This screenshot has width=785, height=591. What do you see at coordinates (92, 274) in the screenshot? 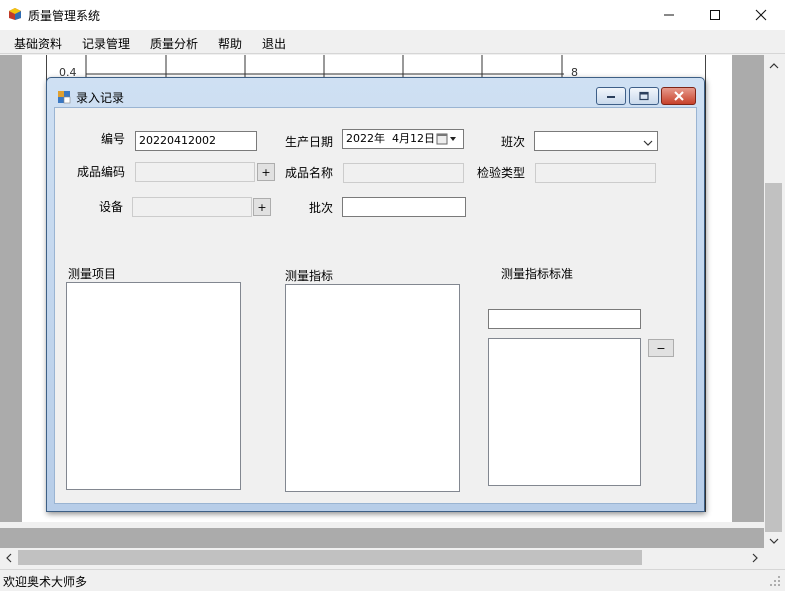
I see `measurement-items-label: 测量项目` at bounding box center [92, 274].